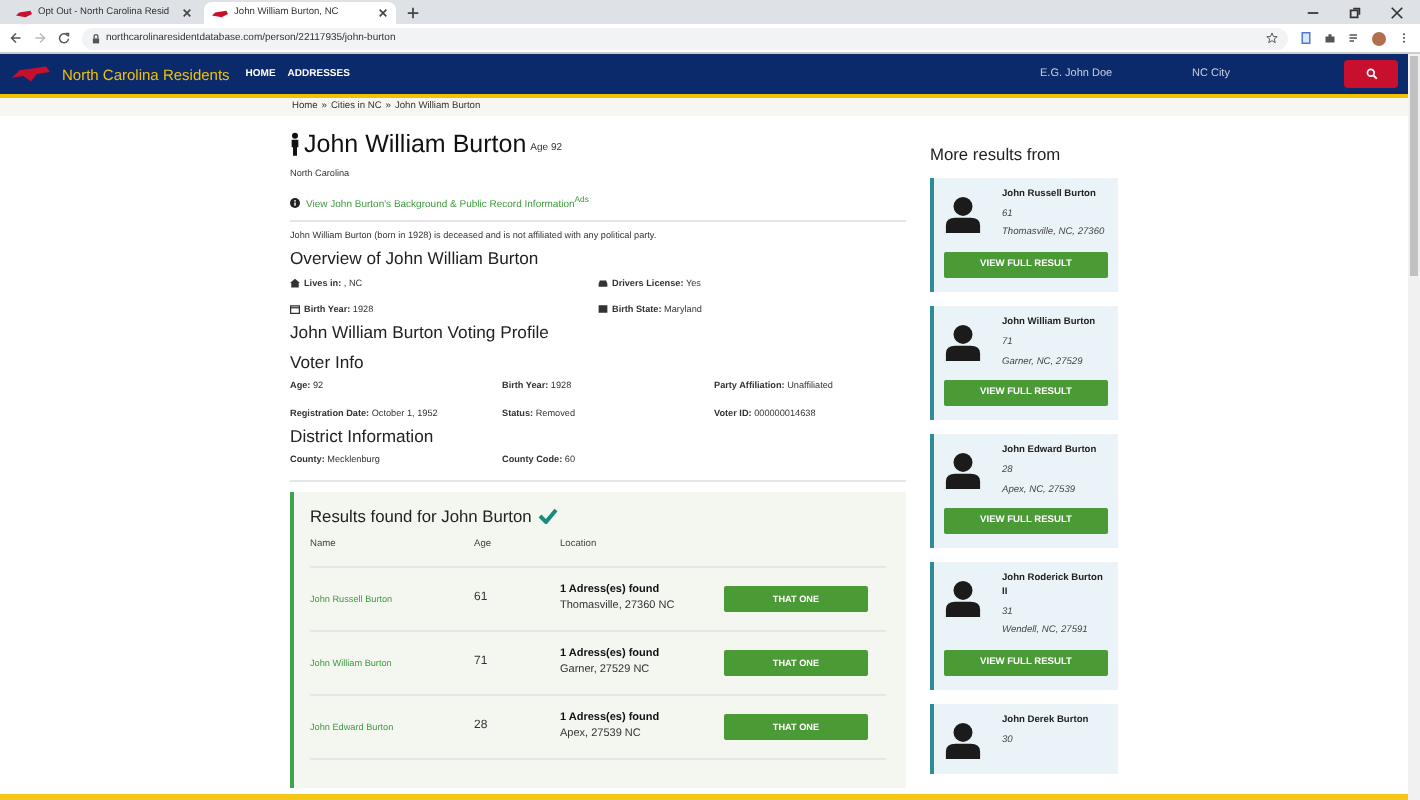 The width and height of the screenshot is (1420, 800). I want to click on search-icon, so click(1371, 74).